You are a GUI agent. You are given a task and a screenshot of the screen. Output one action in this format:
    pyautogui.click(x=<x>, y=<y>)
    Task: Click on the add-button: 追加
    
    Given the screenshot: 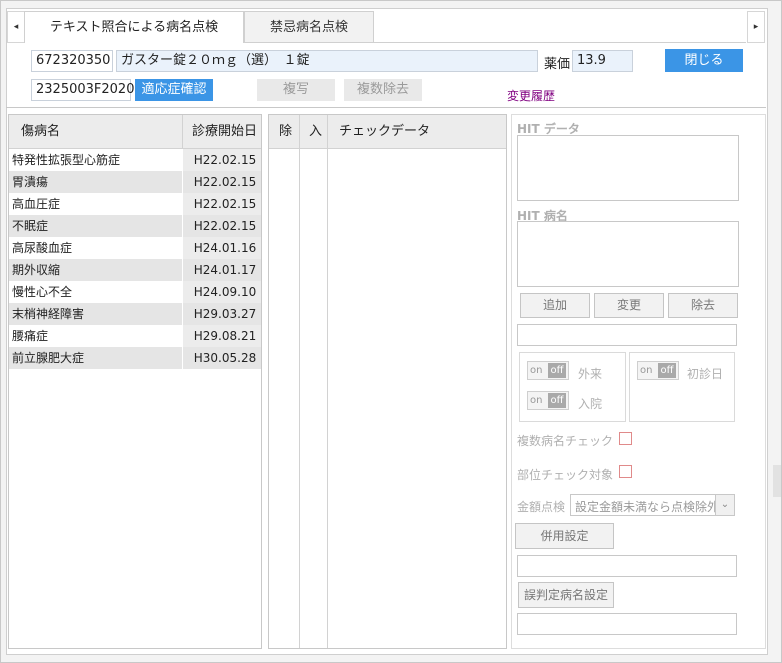 What is the action you would take?
    pyautogui.click(x=555, y=305)
    